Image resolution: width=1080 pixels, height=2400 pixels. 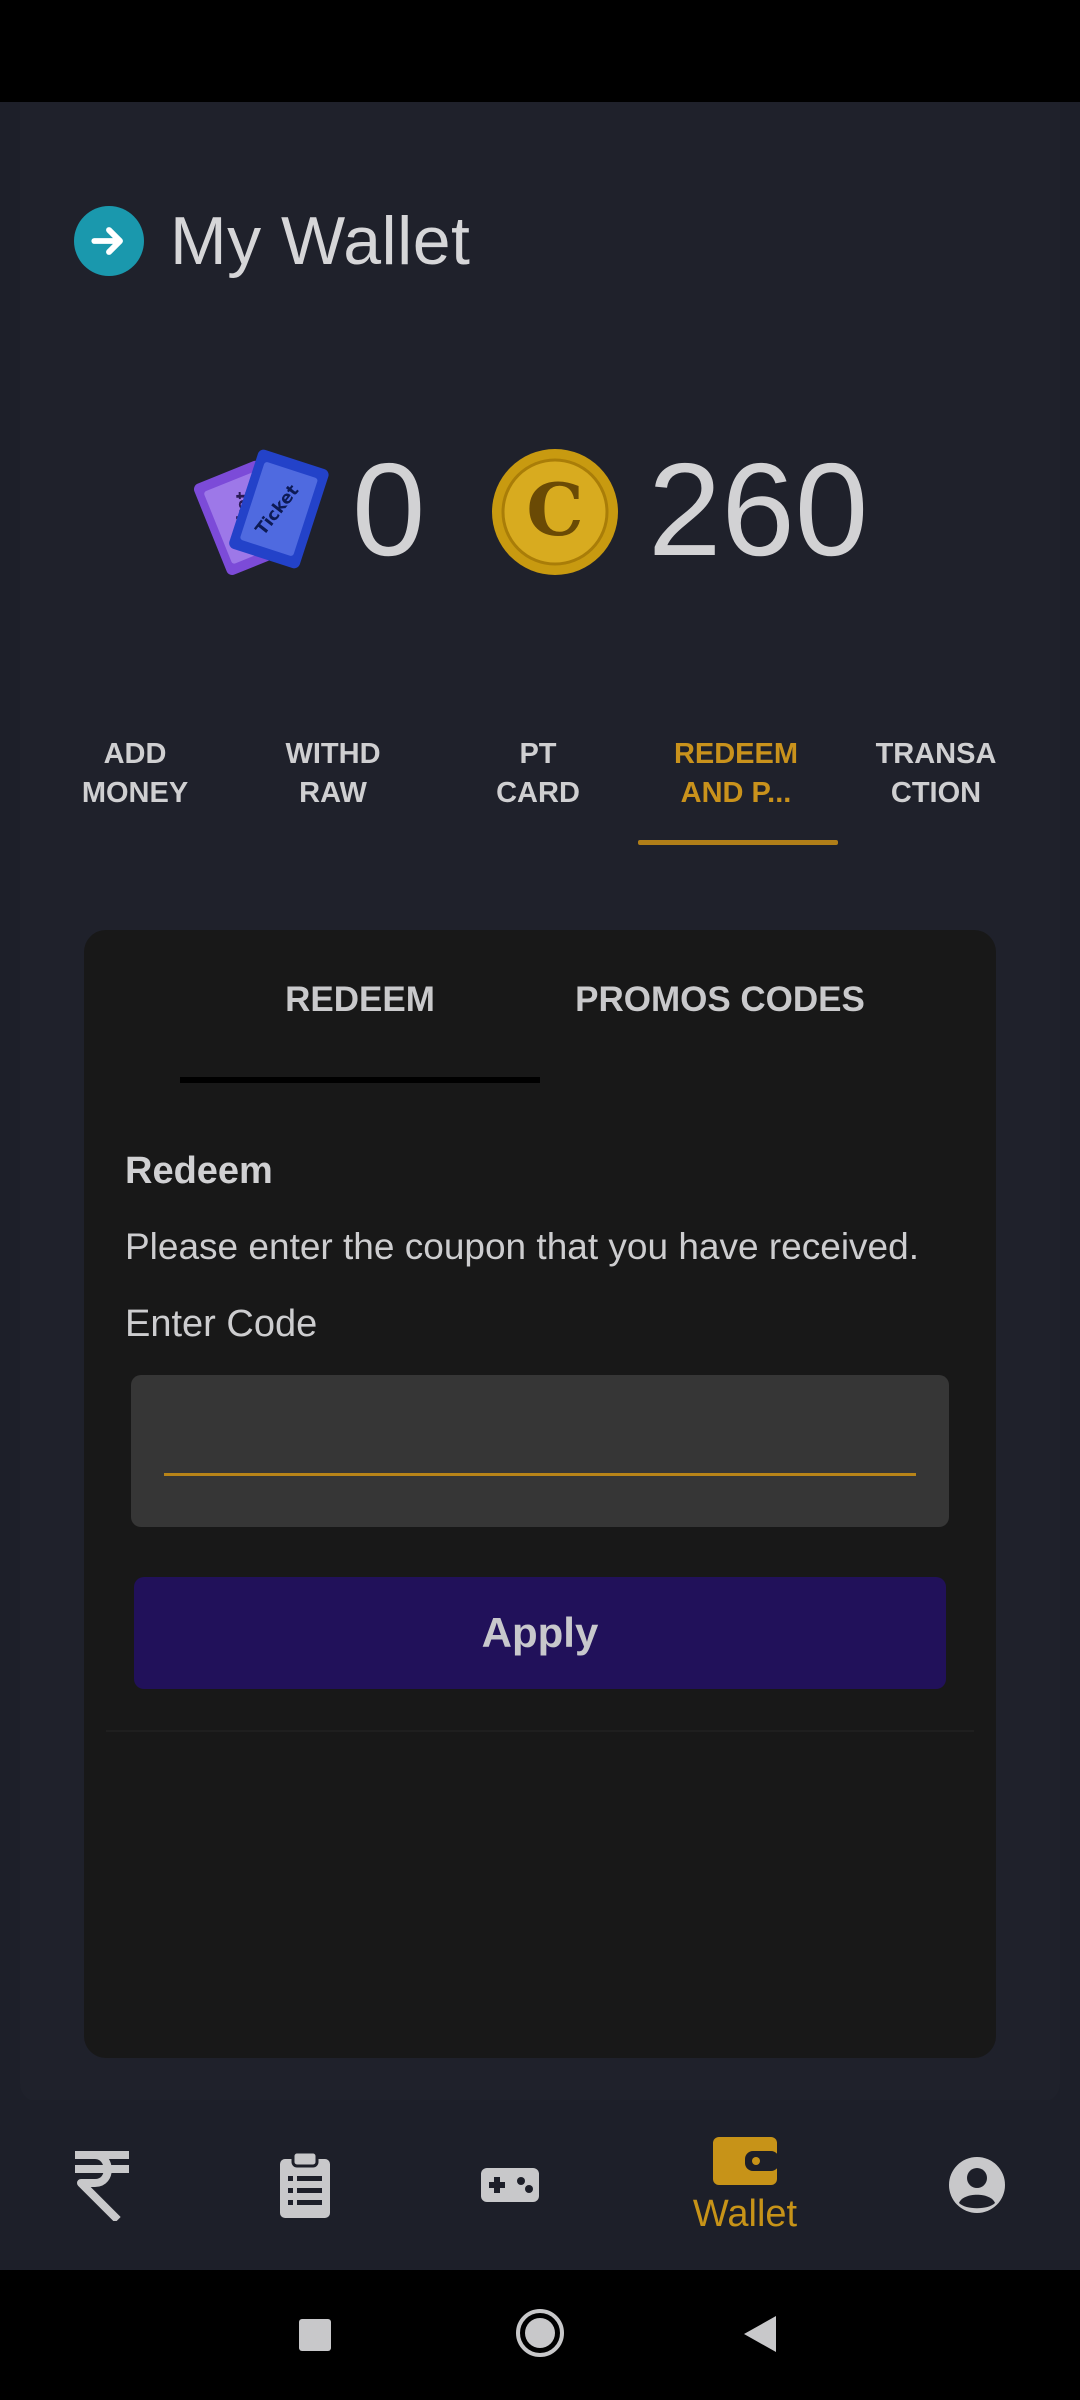 I want to click on nav-profile, so click(x=977, y=2185).